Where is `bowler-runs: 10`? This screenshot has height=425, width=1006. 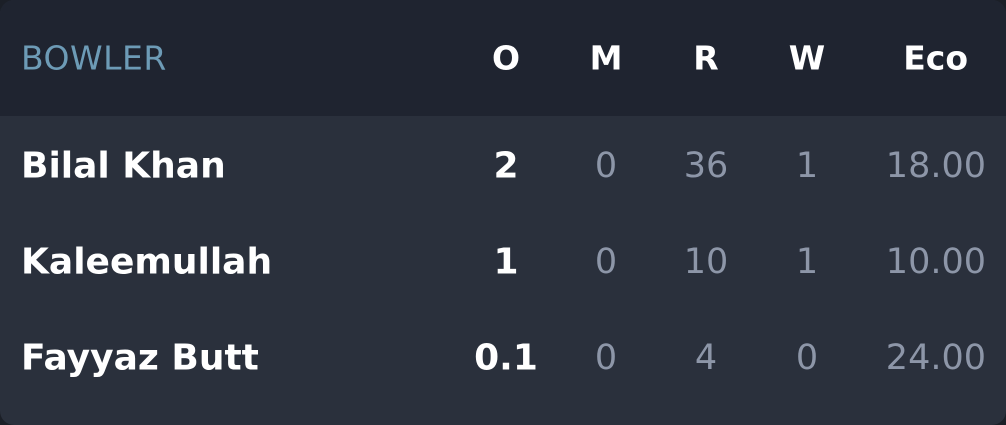 bowler-runs: 10 is located at coordinates (706, 262).